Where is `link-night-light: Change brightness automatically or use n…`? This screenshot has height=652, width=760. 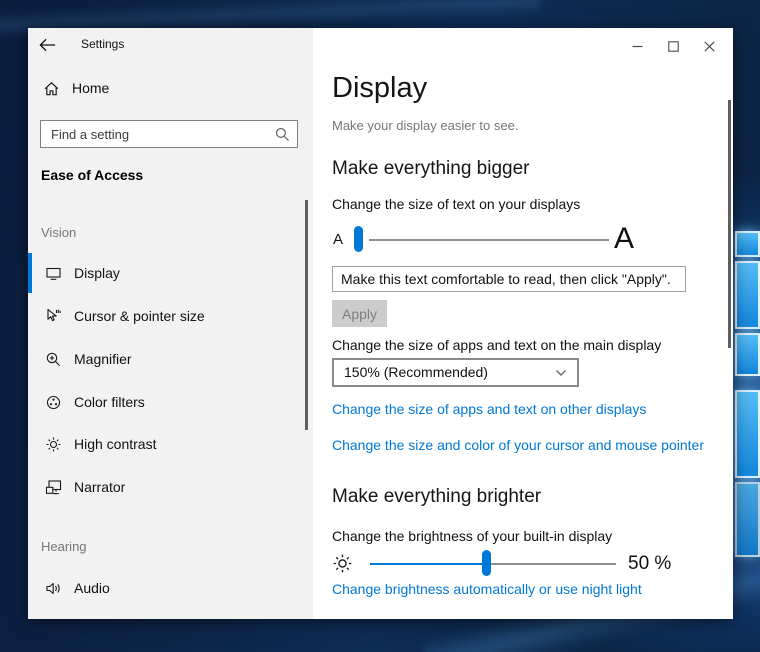
link-night-light: Change brightness automatically or use n… is located at coordinates (487, 589).